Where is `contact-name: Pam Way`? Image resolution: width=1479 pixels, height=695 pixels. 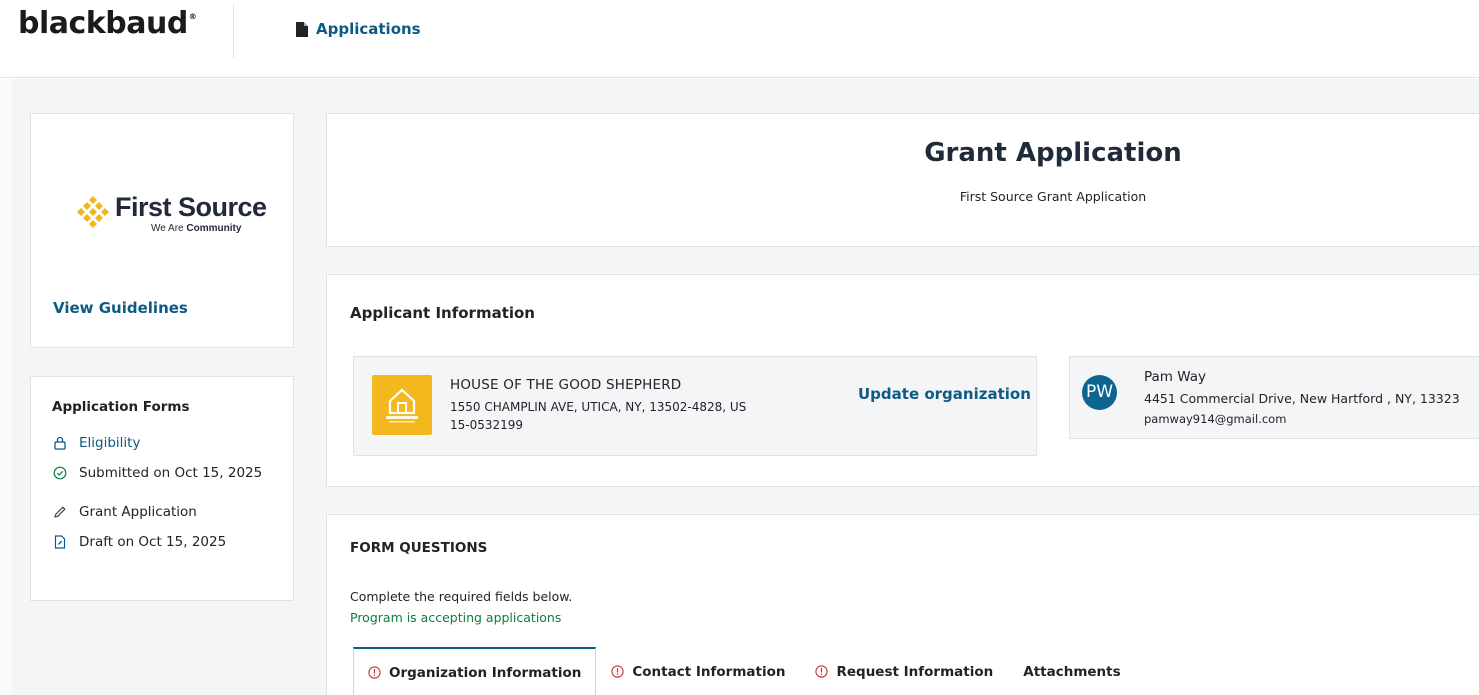 contact-name: Pam Way is located at coordinates (1175, 377).